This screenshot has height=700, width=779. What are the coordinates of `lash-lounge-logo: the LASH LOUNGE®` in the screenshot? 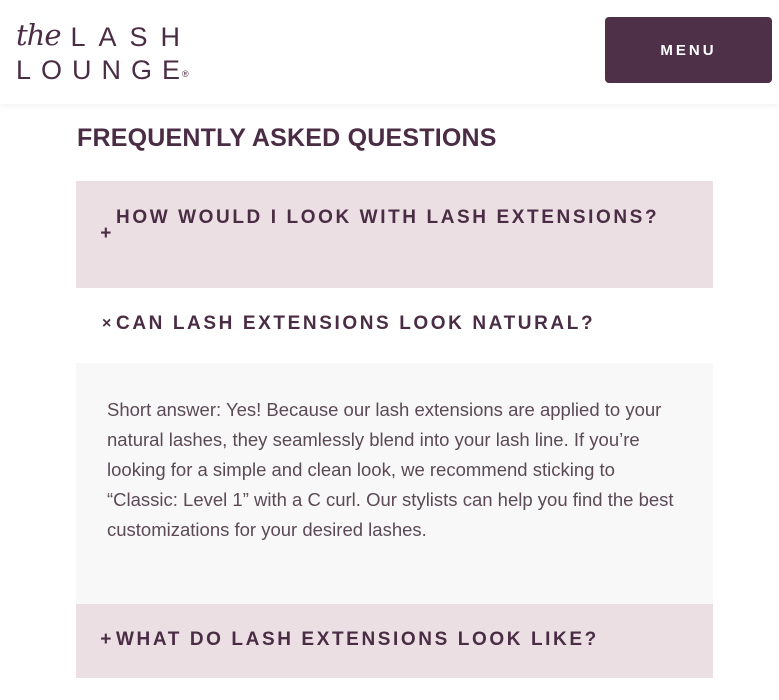 It's located at (106, 52).